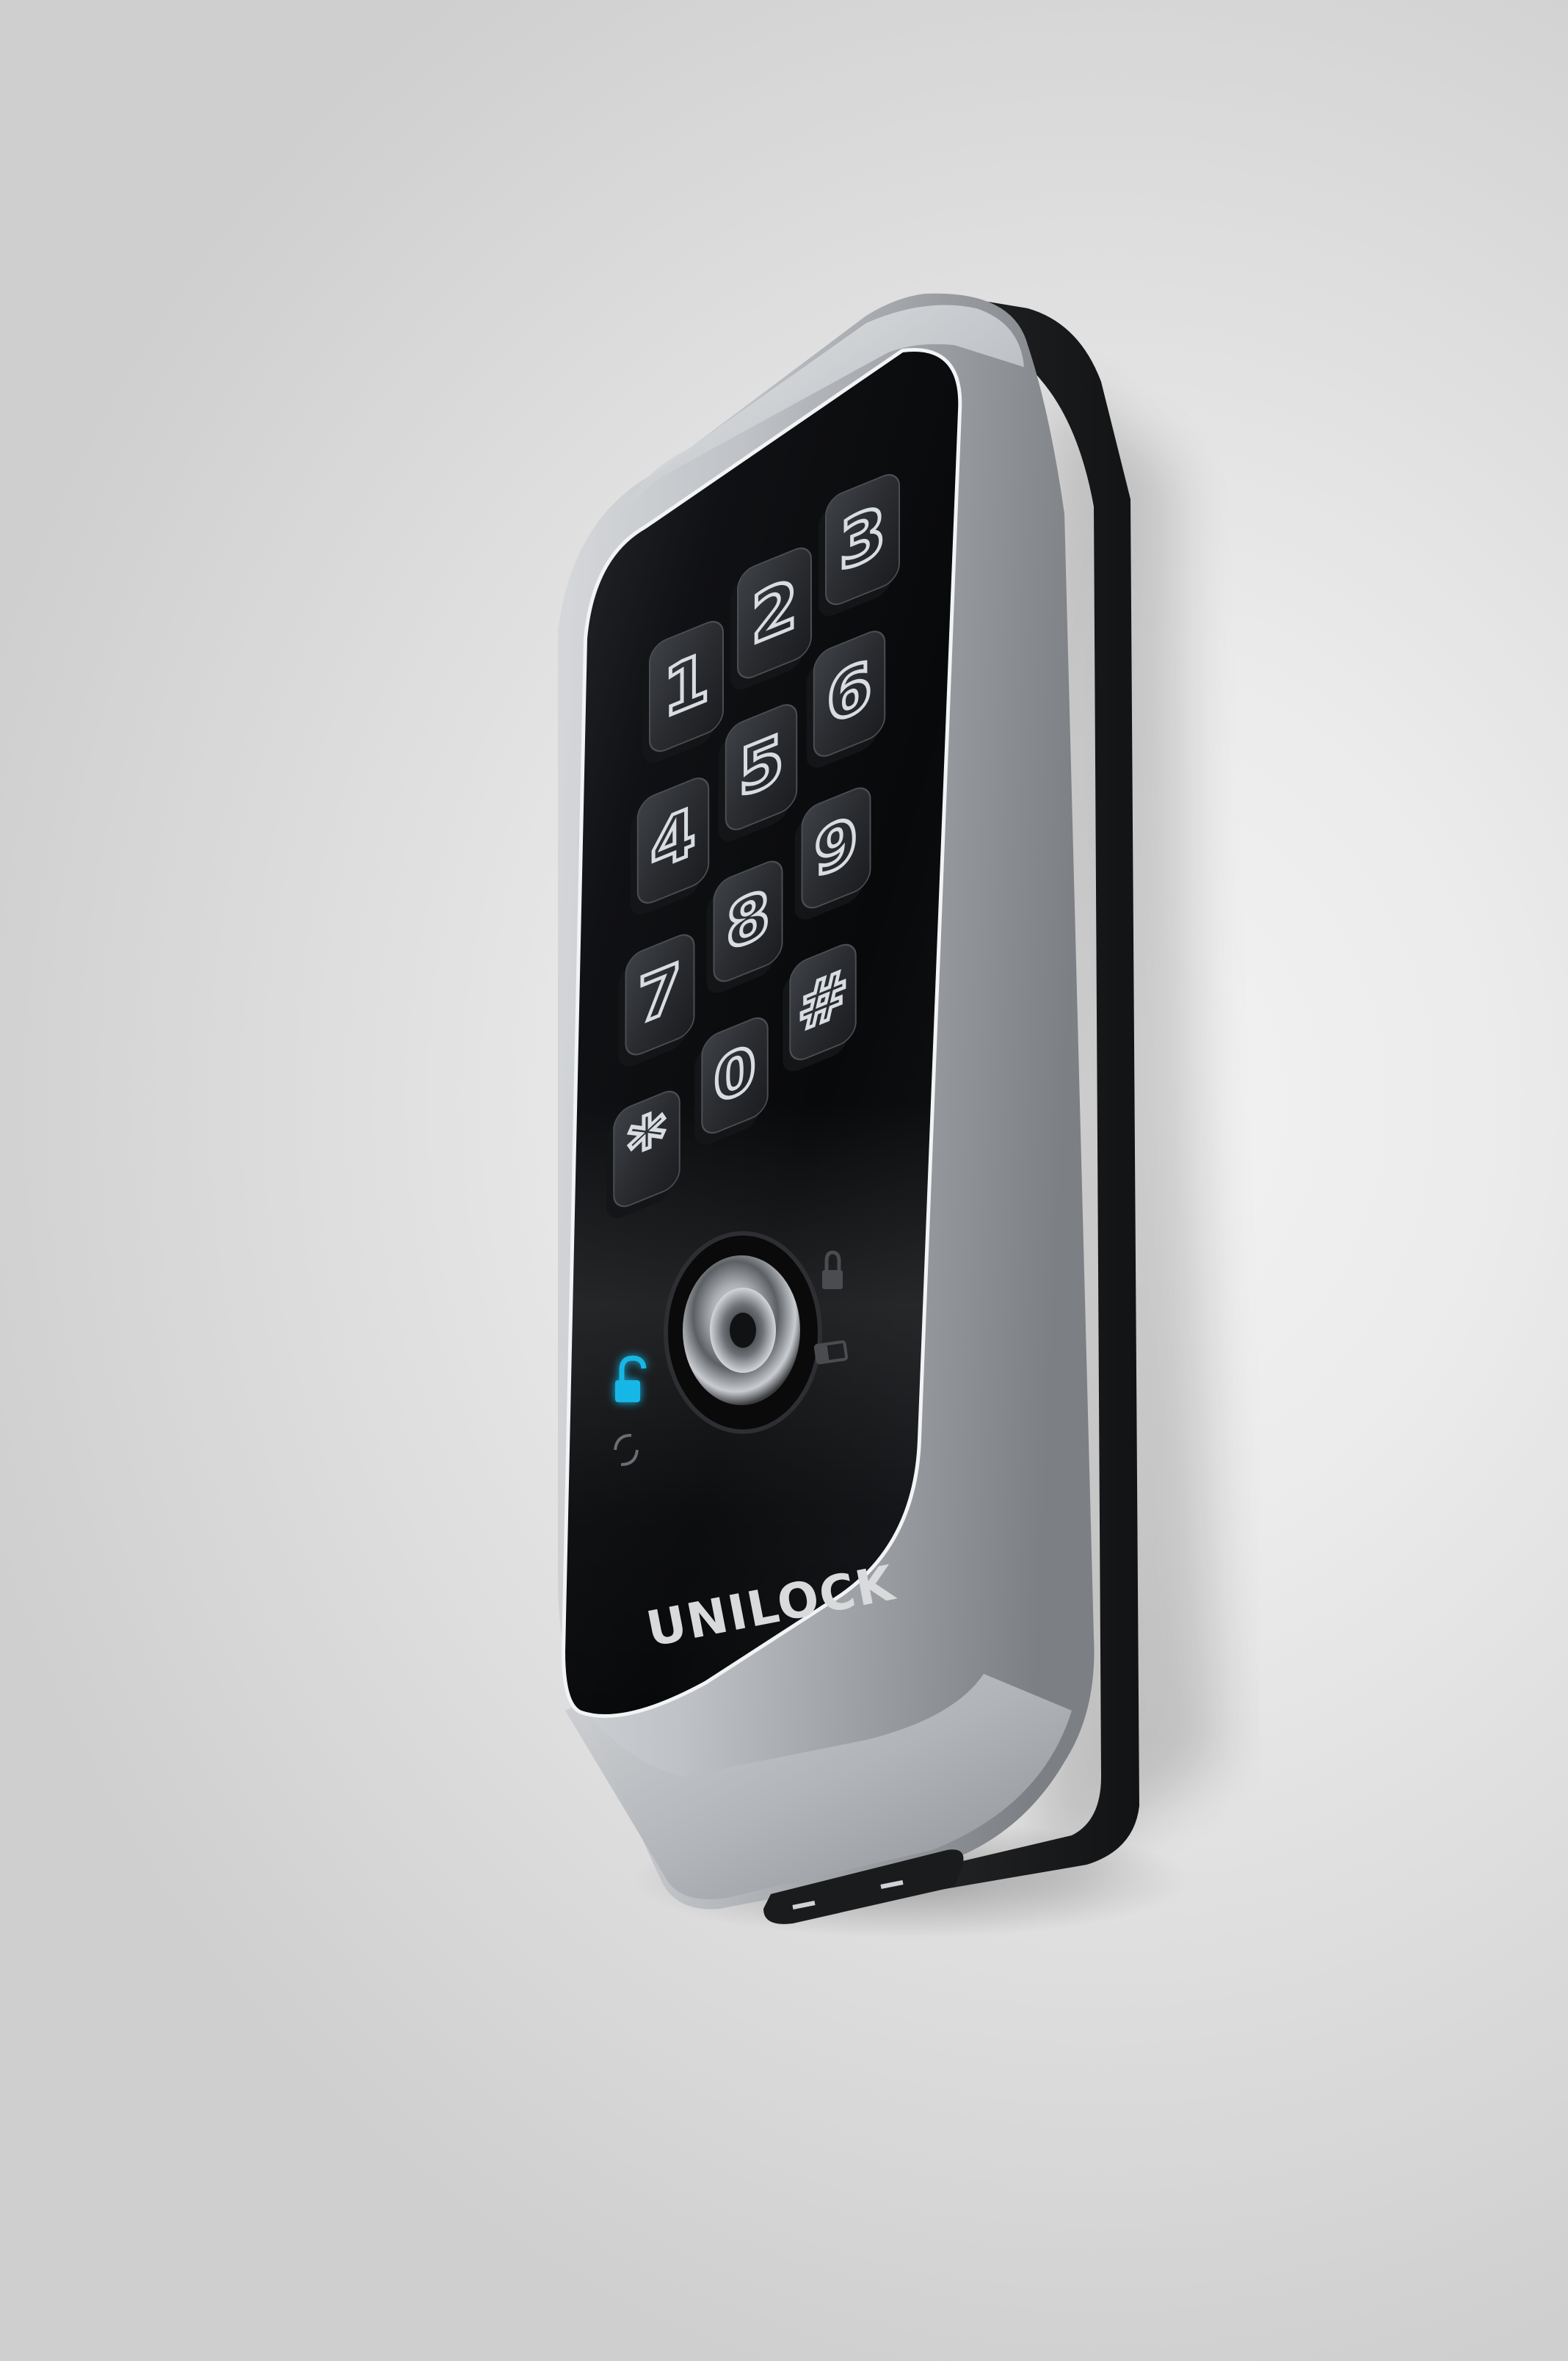 Image resolution: width=1568 pixels, height=2361 pixels. Describe the element at coordinates (646, 1144) in the screenshot. I see `key-label: *` at that location.